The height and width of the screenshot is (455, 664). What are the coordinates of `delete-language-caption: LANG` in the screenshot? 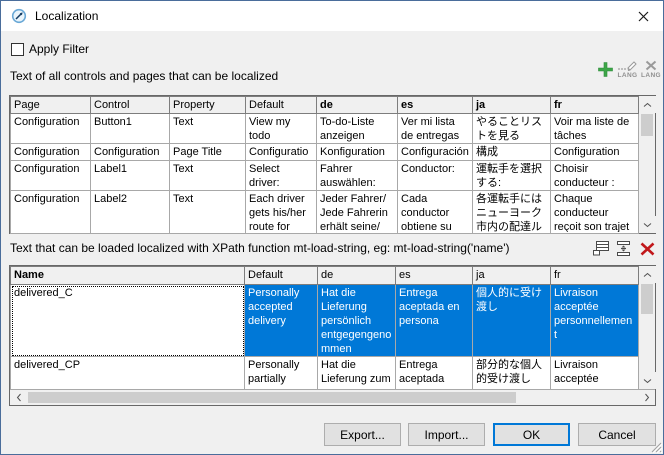 It's located at (651, 75).